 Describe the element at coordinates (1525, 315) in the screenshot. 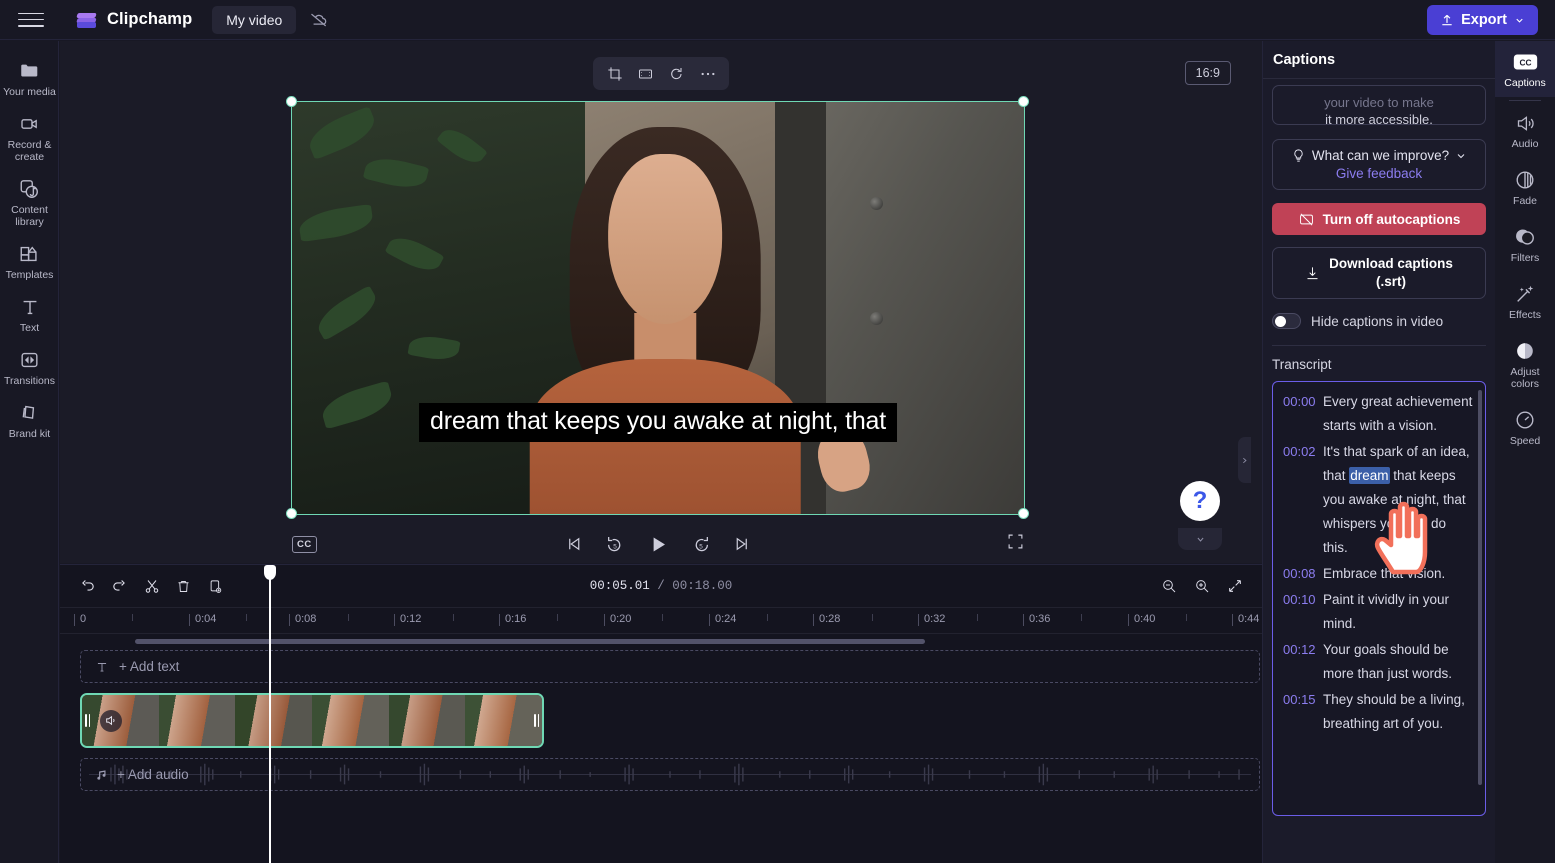

I see `rail-label: Effects` at that location.